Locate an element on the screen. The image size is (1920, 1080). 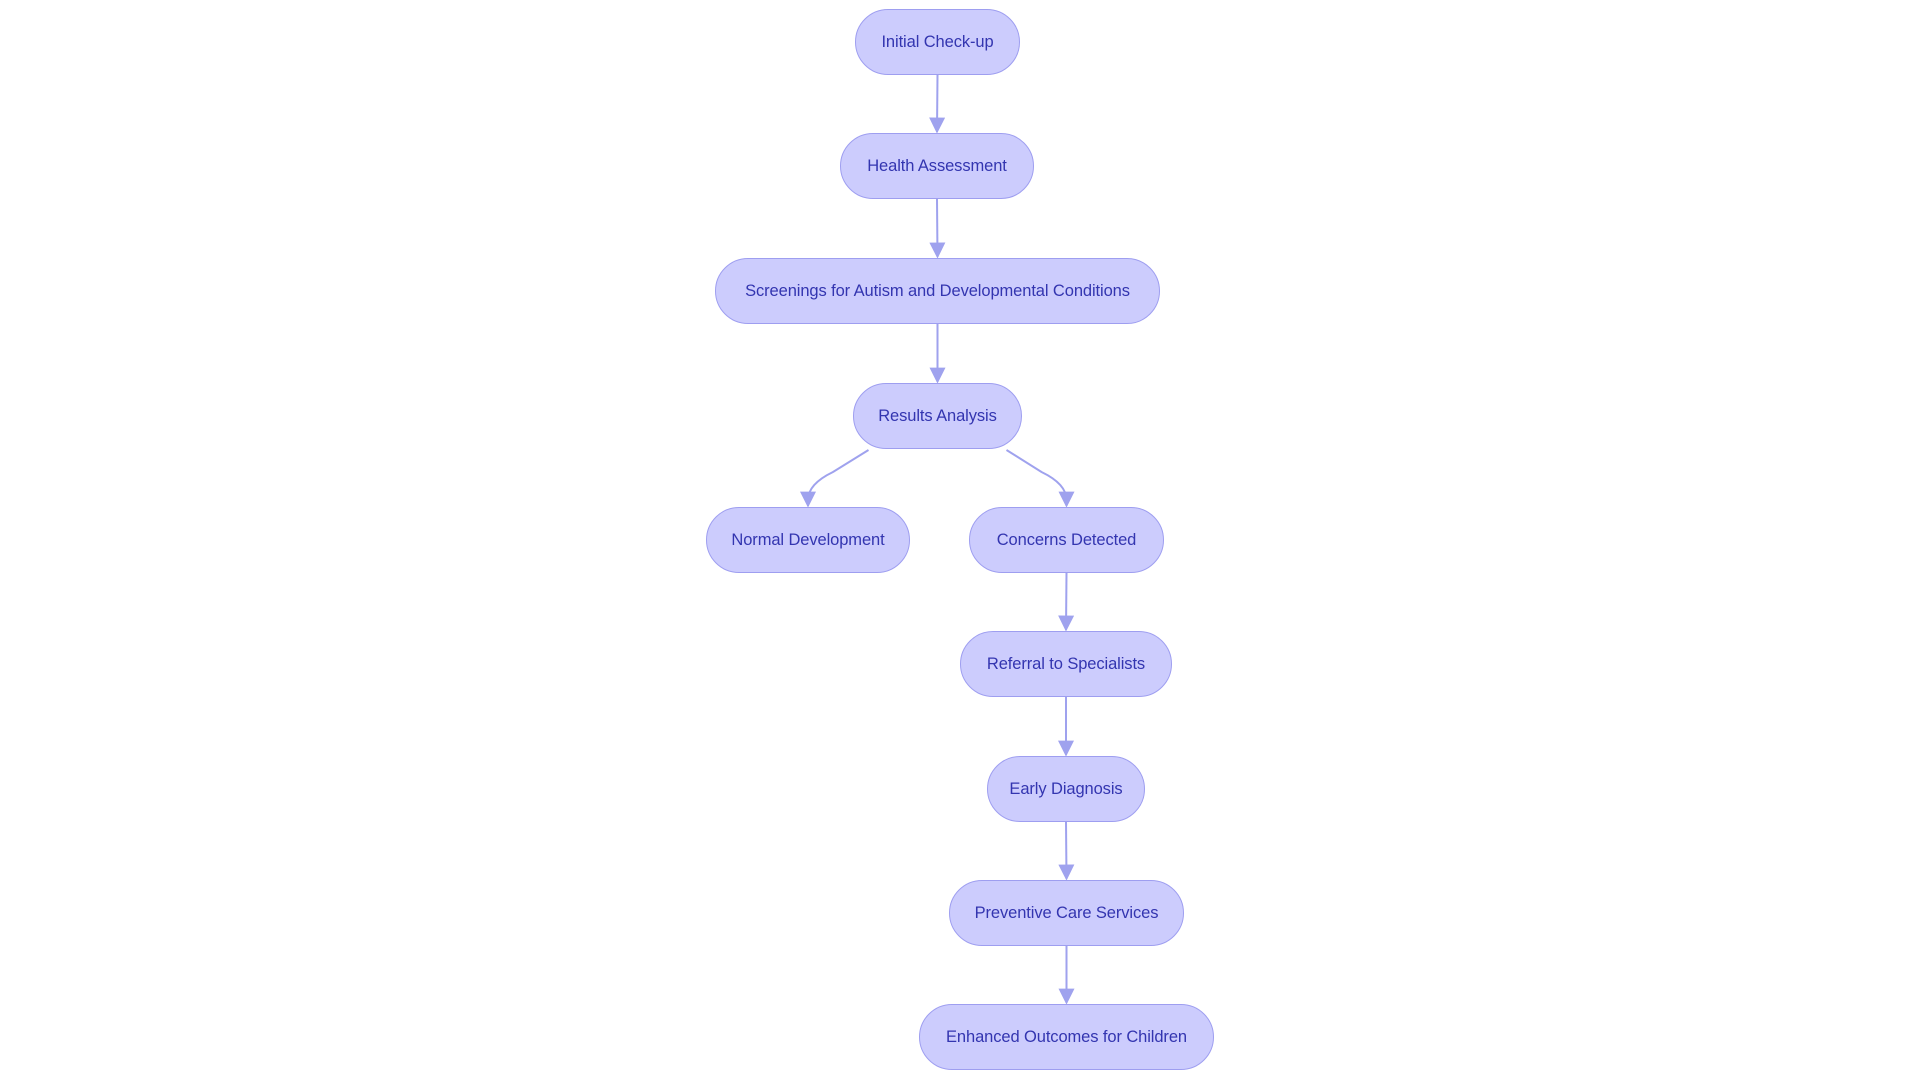
edge-results-to-concerns is located at coordinates (1040, 478).